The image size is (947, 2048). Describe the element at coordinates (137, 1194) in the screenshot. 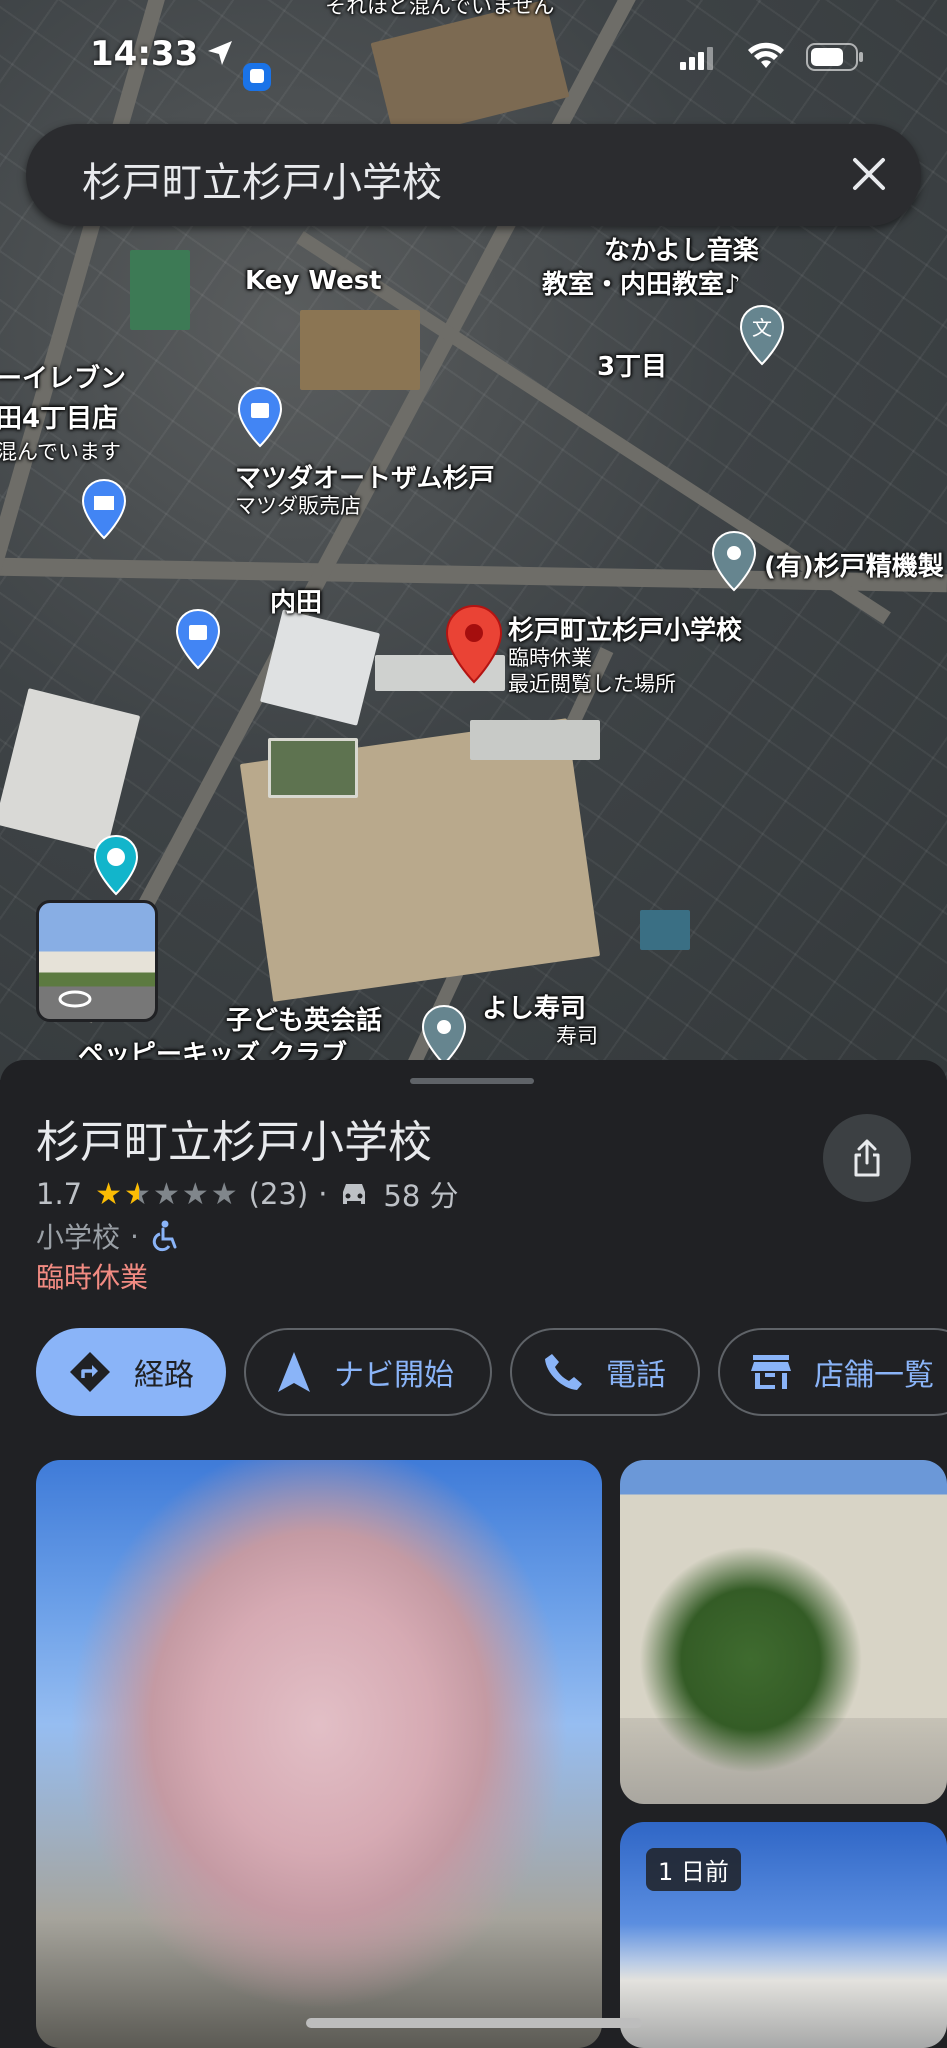

I see `star-partial-icon: ★` at that location.